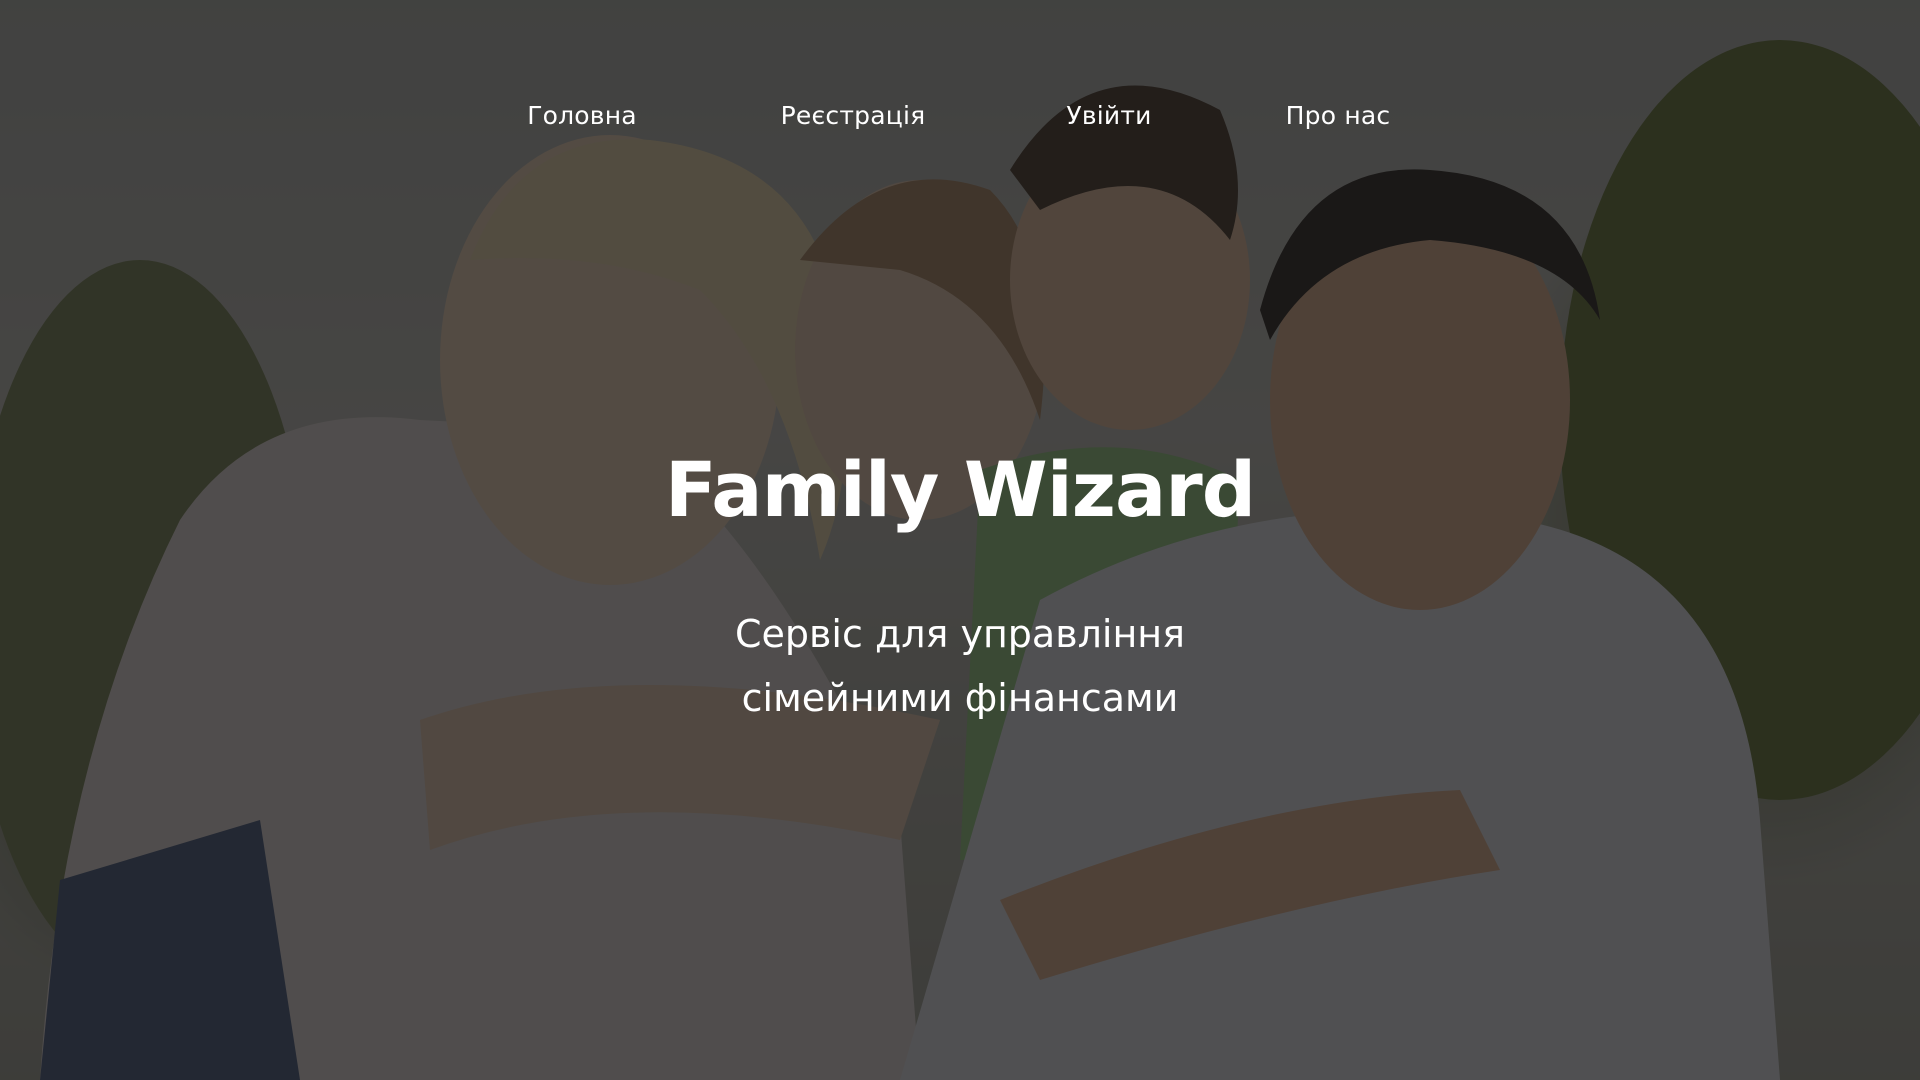 The image size is (1920, 1080). I want to click on nav-link-register: Реєстрація, so click(853, 116).